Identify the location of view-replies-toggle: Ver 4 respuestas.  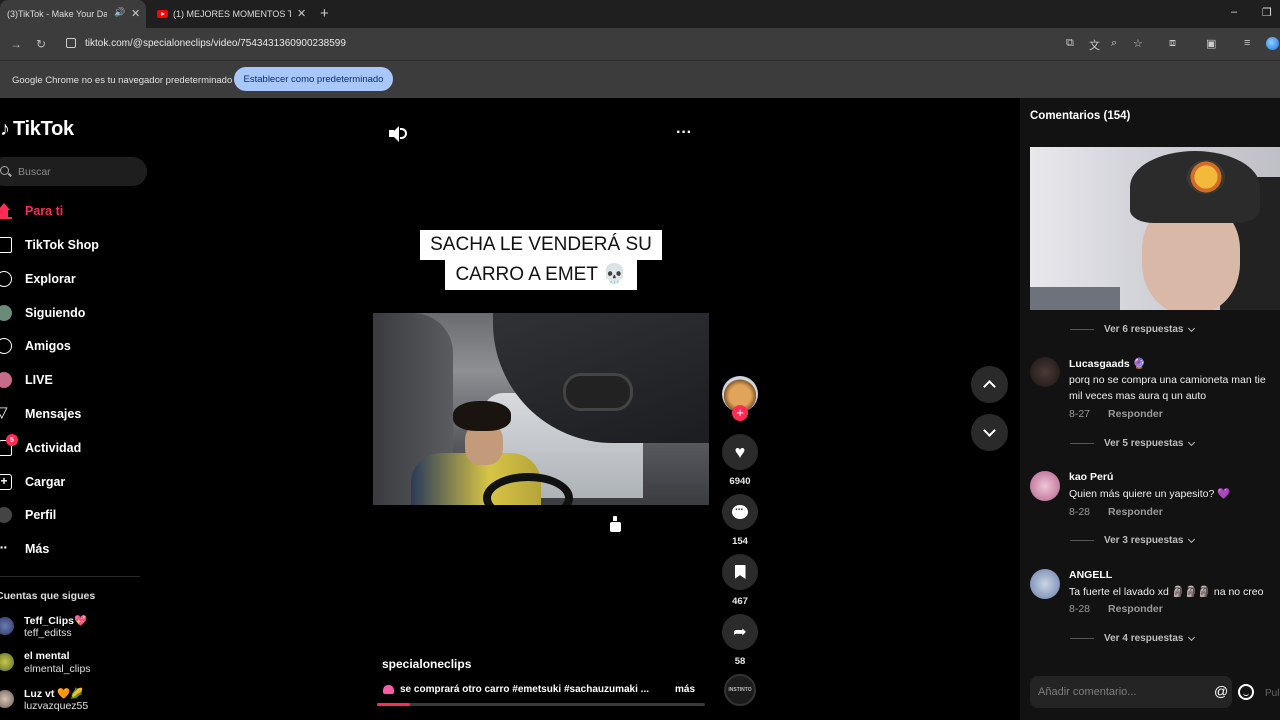
(1132, 638).